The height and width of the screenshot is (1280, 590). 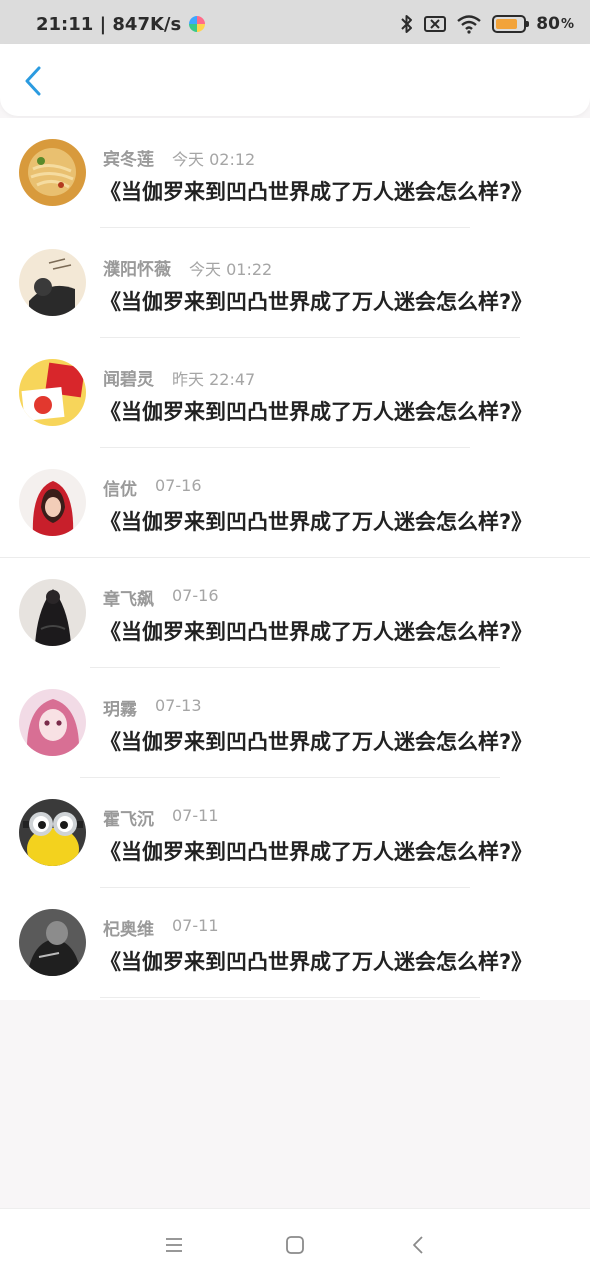 I want to click on status-time-speed: 21:11 | 847K/s, so click(x=109, y=24).